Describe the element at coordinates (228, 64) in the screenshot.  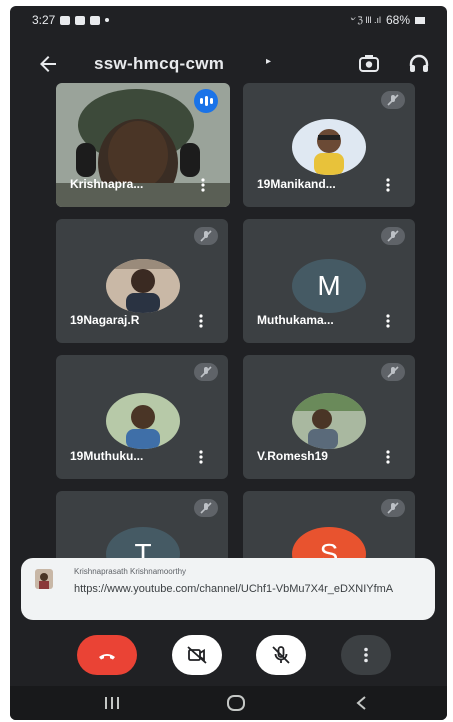
I see `meeting-top-bar: ssw-hmcq-cwm ▸` at that location.